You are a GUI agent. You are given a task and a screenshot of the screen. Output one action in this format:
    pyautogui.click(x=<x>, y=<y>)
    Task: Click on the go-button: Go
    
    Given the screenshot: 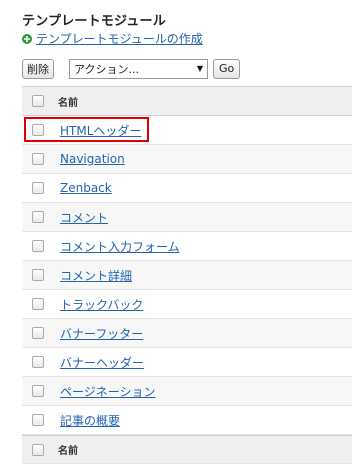 What is the action you would take?
    pyautogui.click(x=227, y=68)
    